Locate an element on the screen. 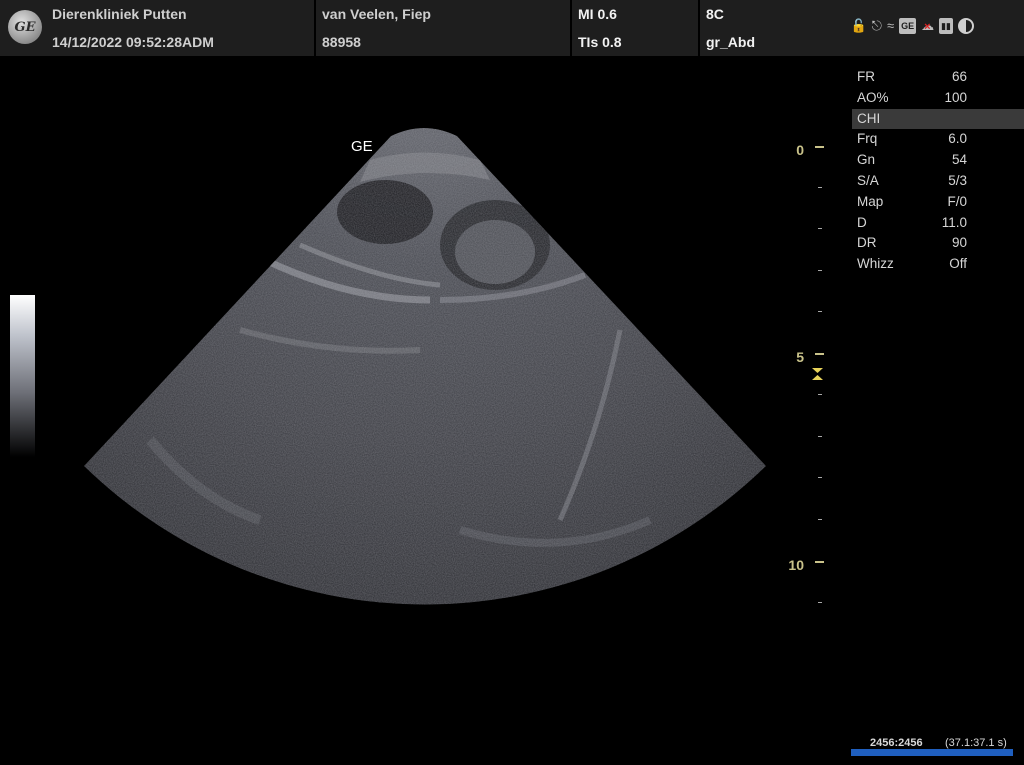 This screenshot has width=1024, height=765. param-row-fr: FR 66 is located at coordinates (912, 76).